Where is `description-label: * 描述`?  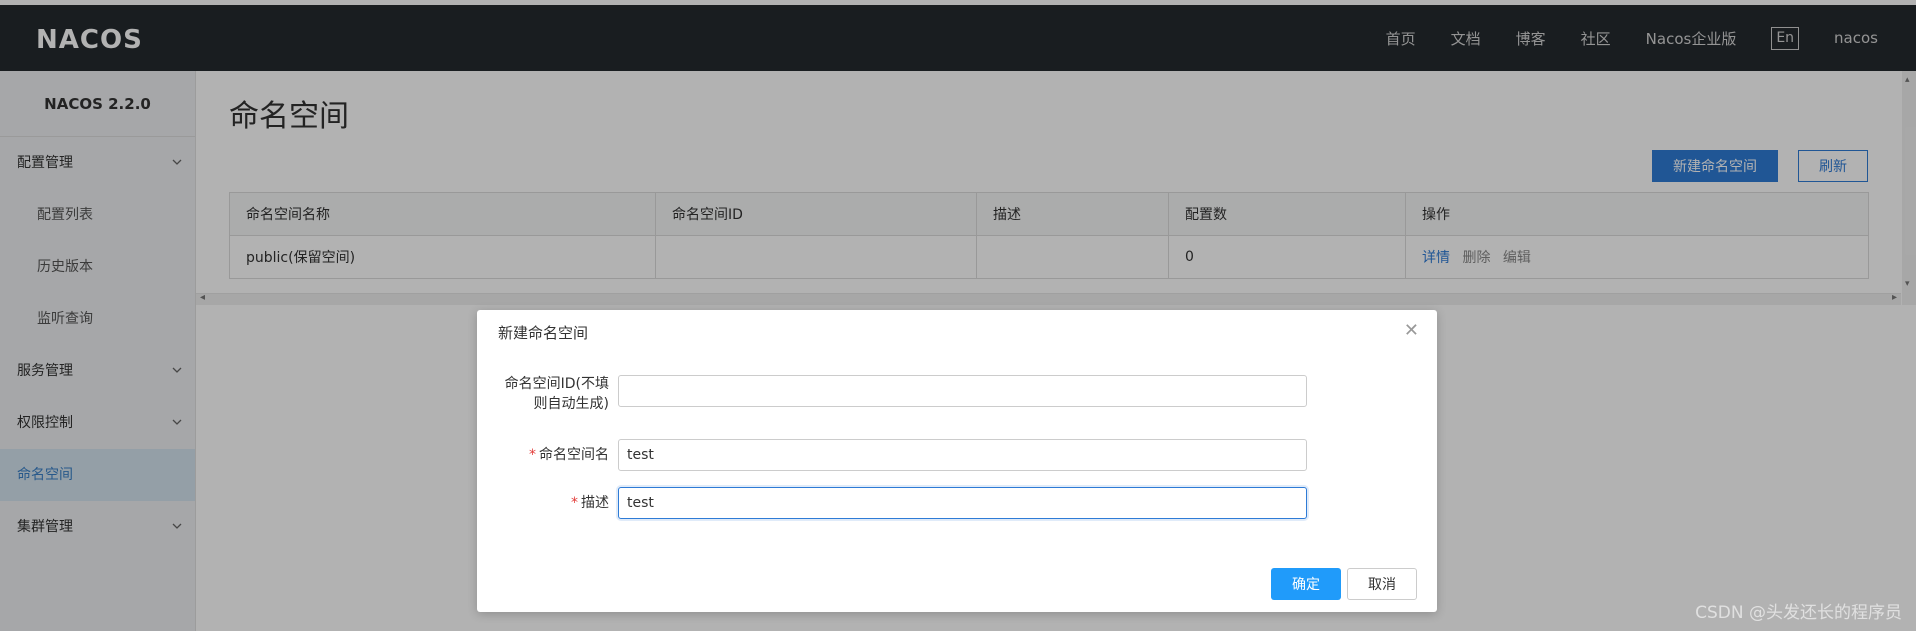 description-label: * 描述 is located at coordinates (553, 503).